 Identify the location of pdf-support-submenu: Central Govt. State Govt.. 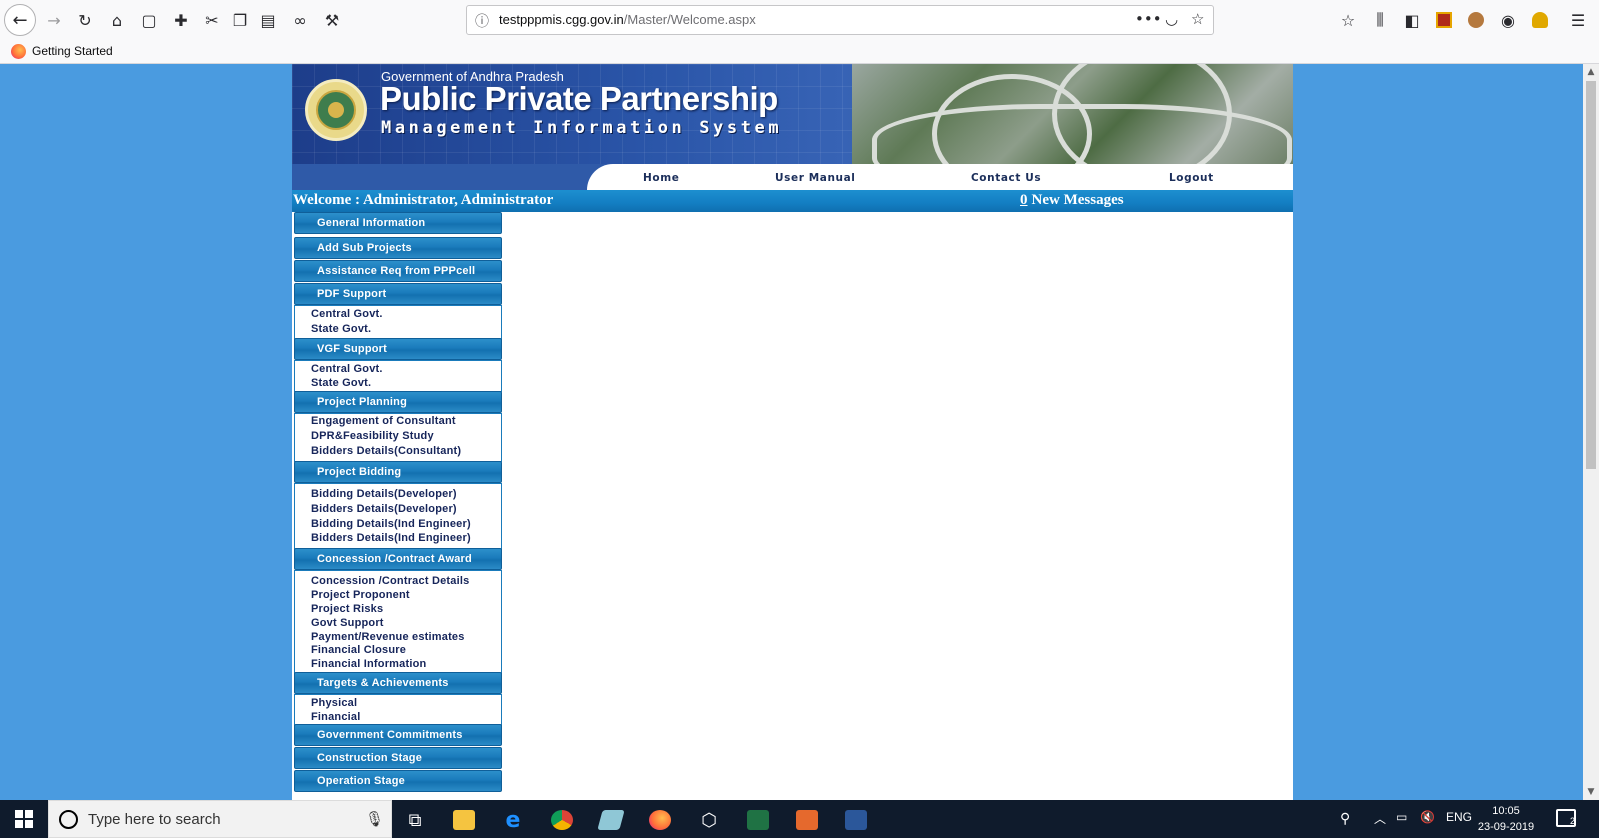
(398, 322).